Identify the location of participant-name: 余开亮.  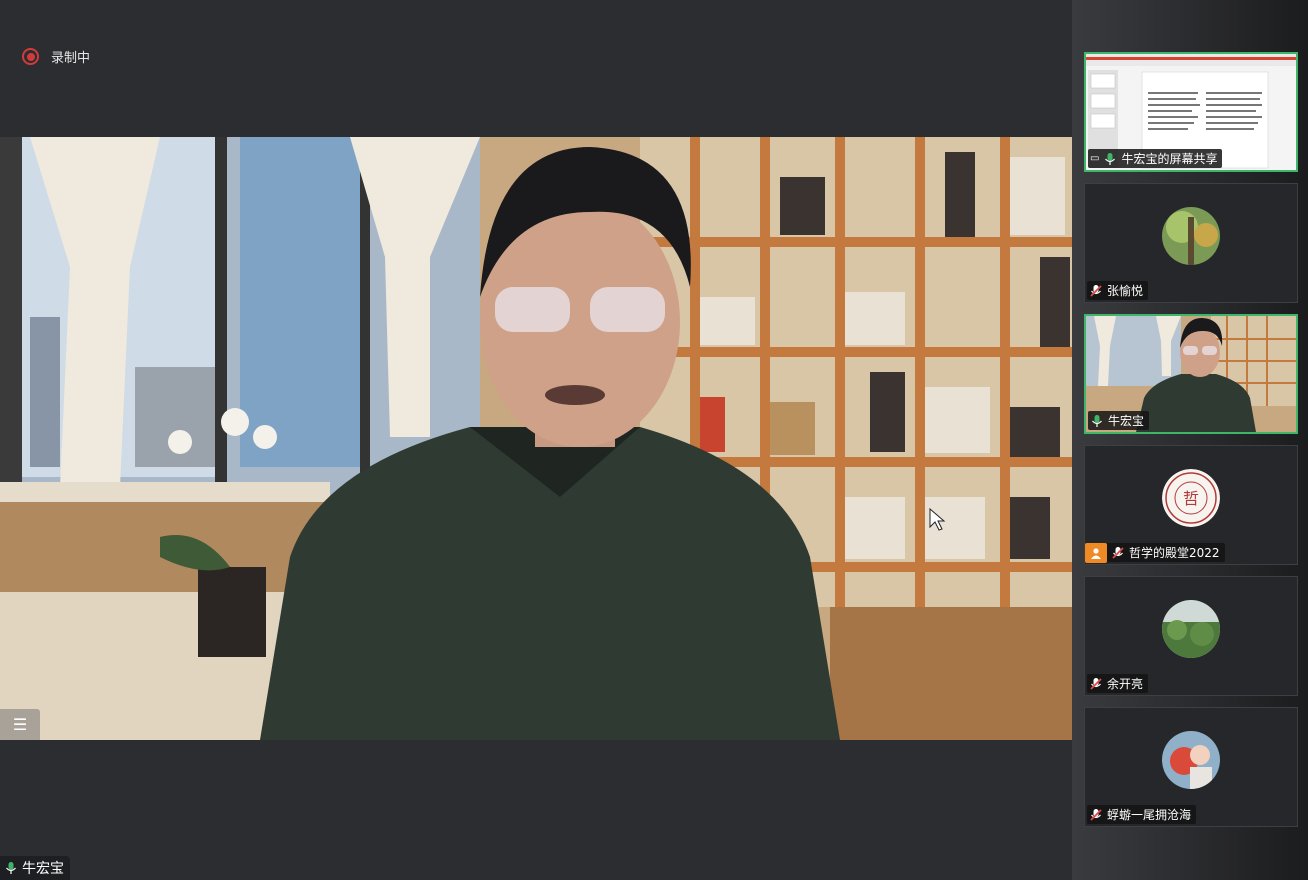
(1125, 684).